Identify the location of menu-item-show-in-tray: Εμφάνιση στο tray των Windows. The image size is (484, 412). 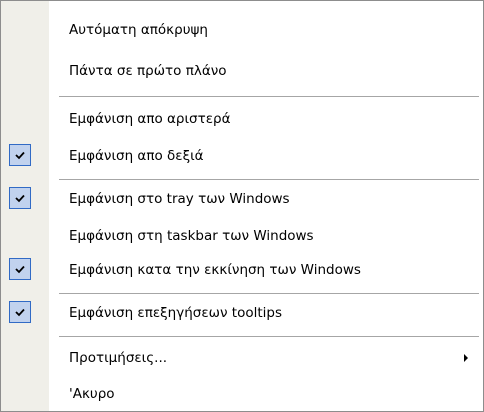
(242, 199).